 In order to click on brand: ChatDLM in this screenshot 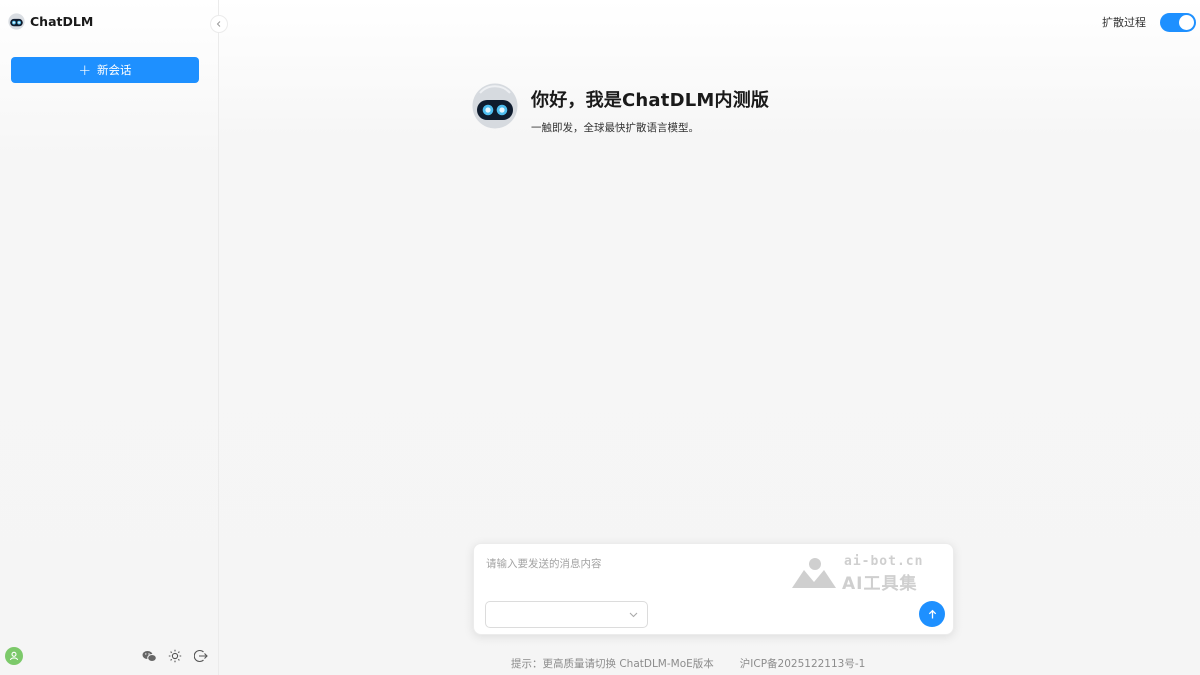, I will do `click(50, 21)`.